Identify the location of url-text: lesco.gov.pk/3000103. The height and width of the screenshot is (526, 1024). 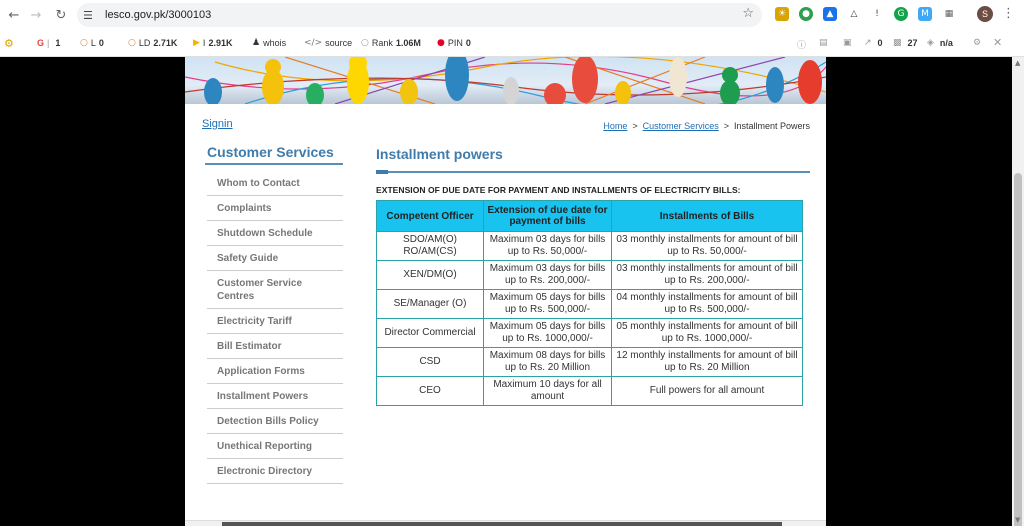
(158, 15).